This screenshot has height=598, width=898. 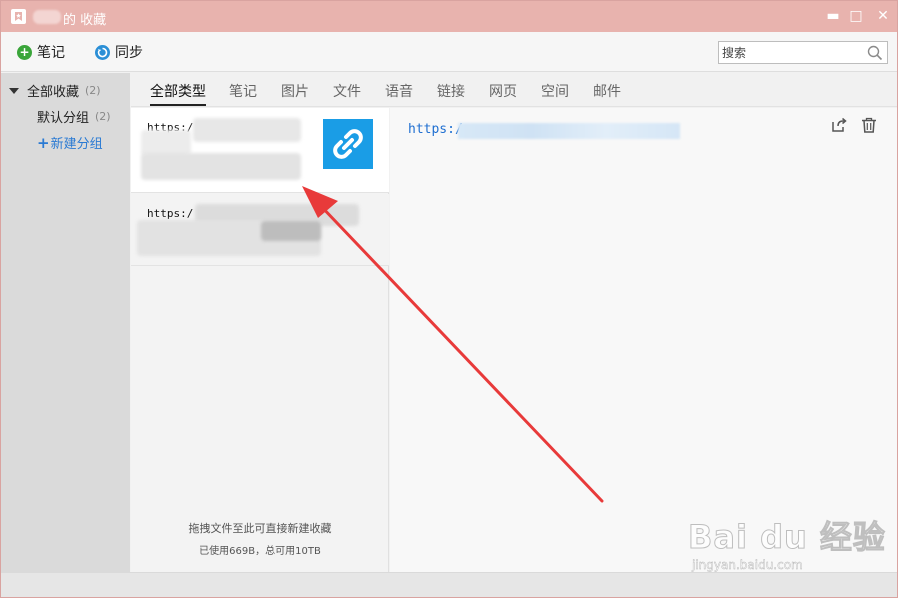 I want to click on toolbar: + 笔记 同步, so click(x=449, y=52).